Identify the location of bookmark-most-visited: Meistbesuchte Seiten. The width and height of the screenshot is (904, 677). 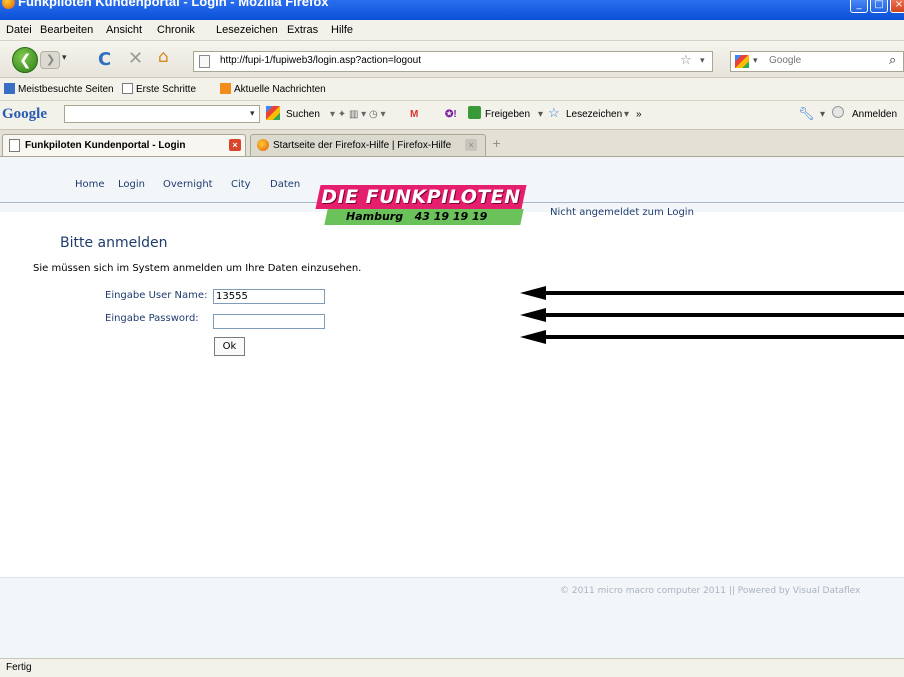
(59, 89).